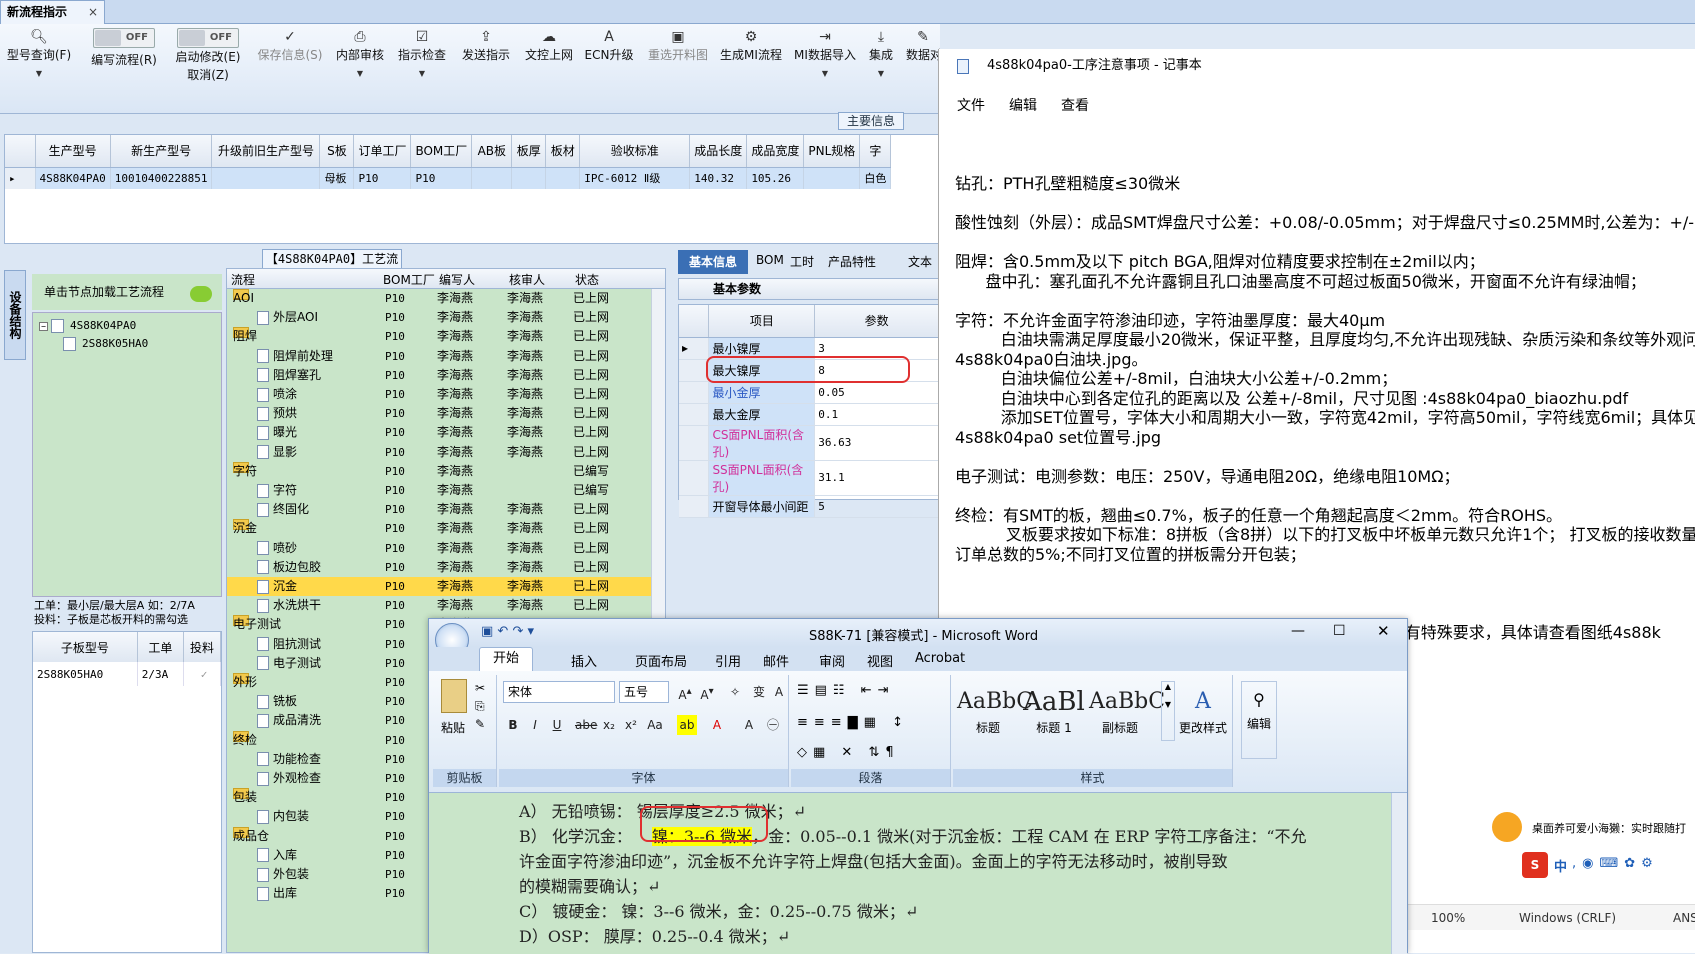 This screenshot has width=1695, height=954. What do you see at coordinates (609, 68) in the screenshot?
I see `ecn-upgrade-button: A ECN升级` at bounding box center [609, 68].